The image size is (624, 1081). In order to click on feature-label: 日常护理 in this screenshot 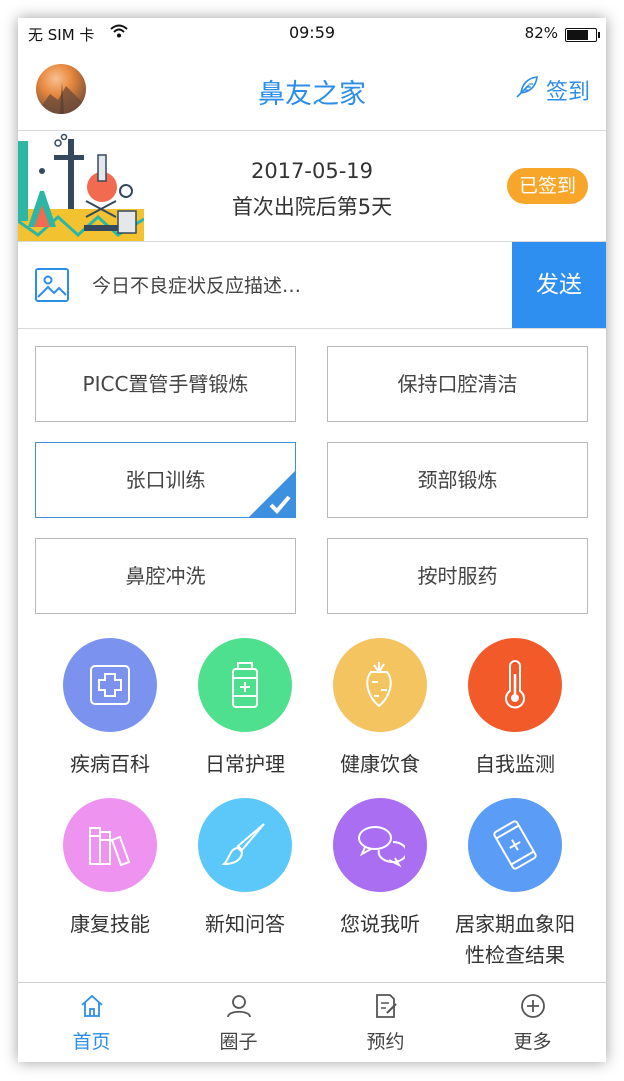, I will do `click(245, 764)`.